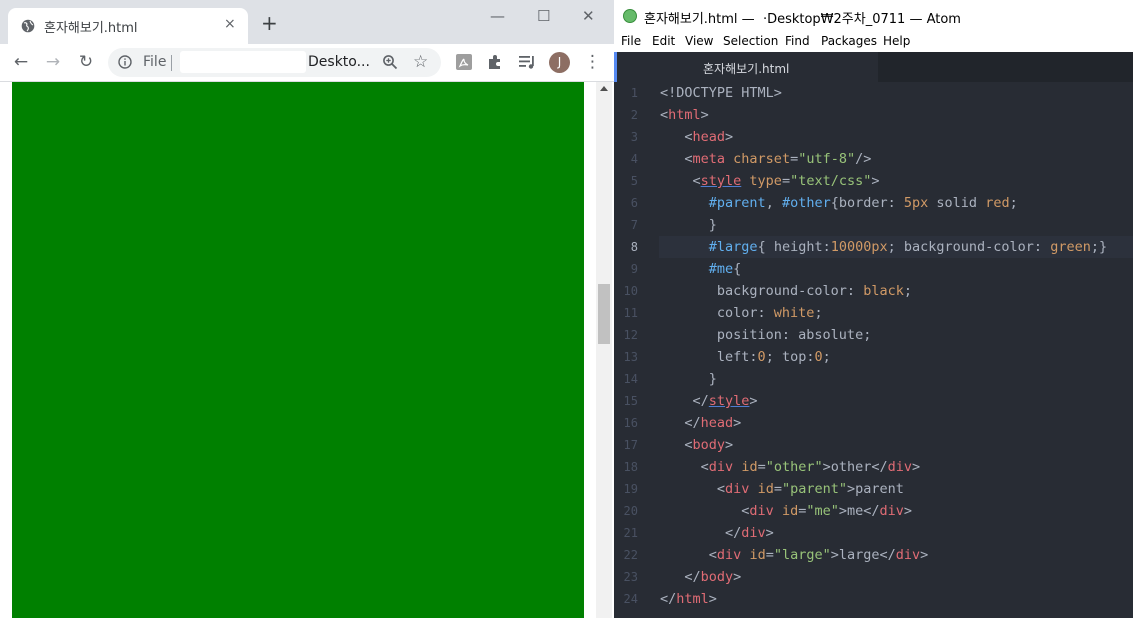 This screenshot has height=618, width=1133. I want to click on tab-close-icon: ×, so click(230, 24).